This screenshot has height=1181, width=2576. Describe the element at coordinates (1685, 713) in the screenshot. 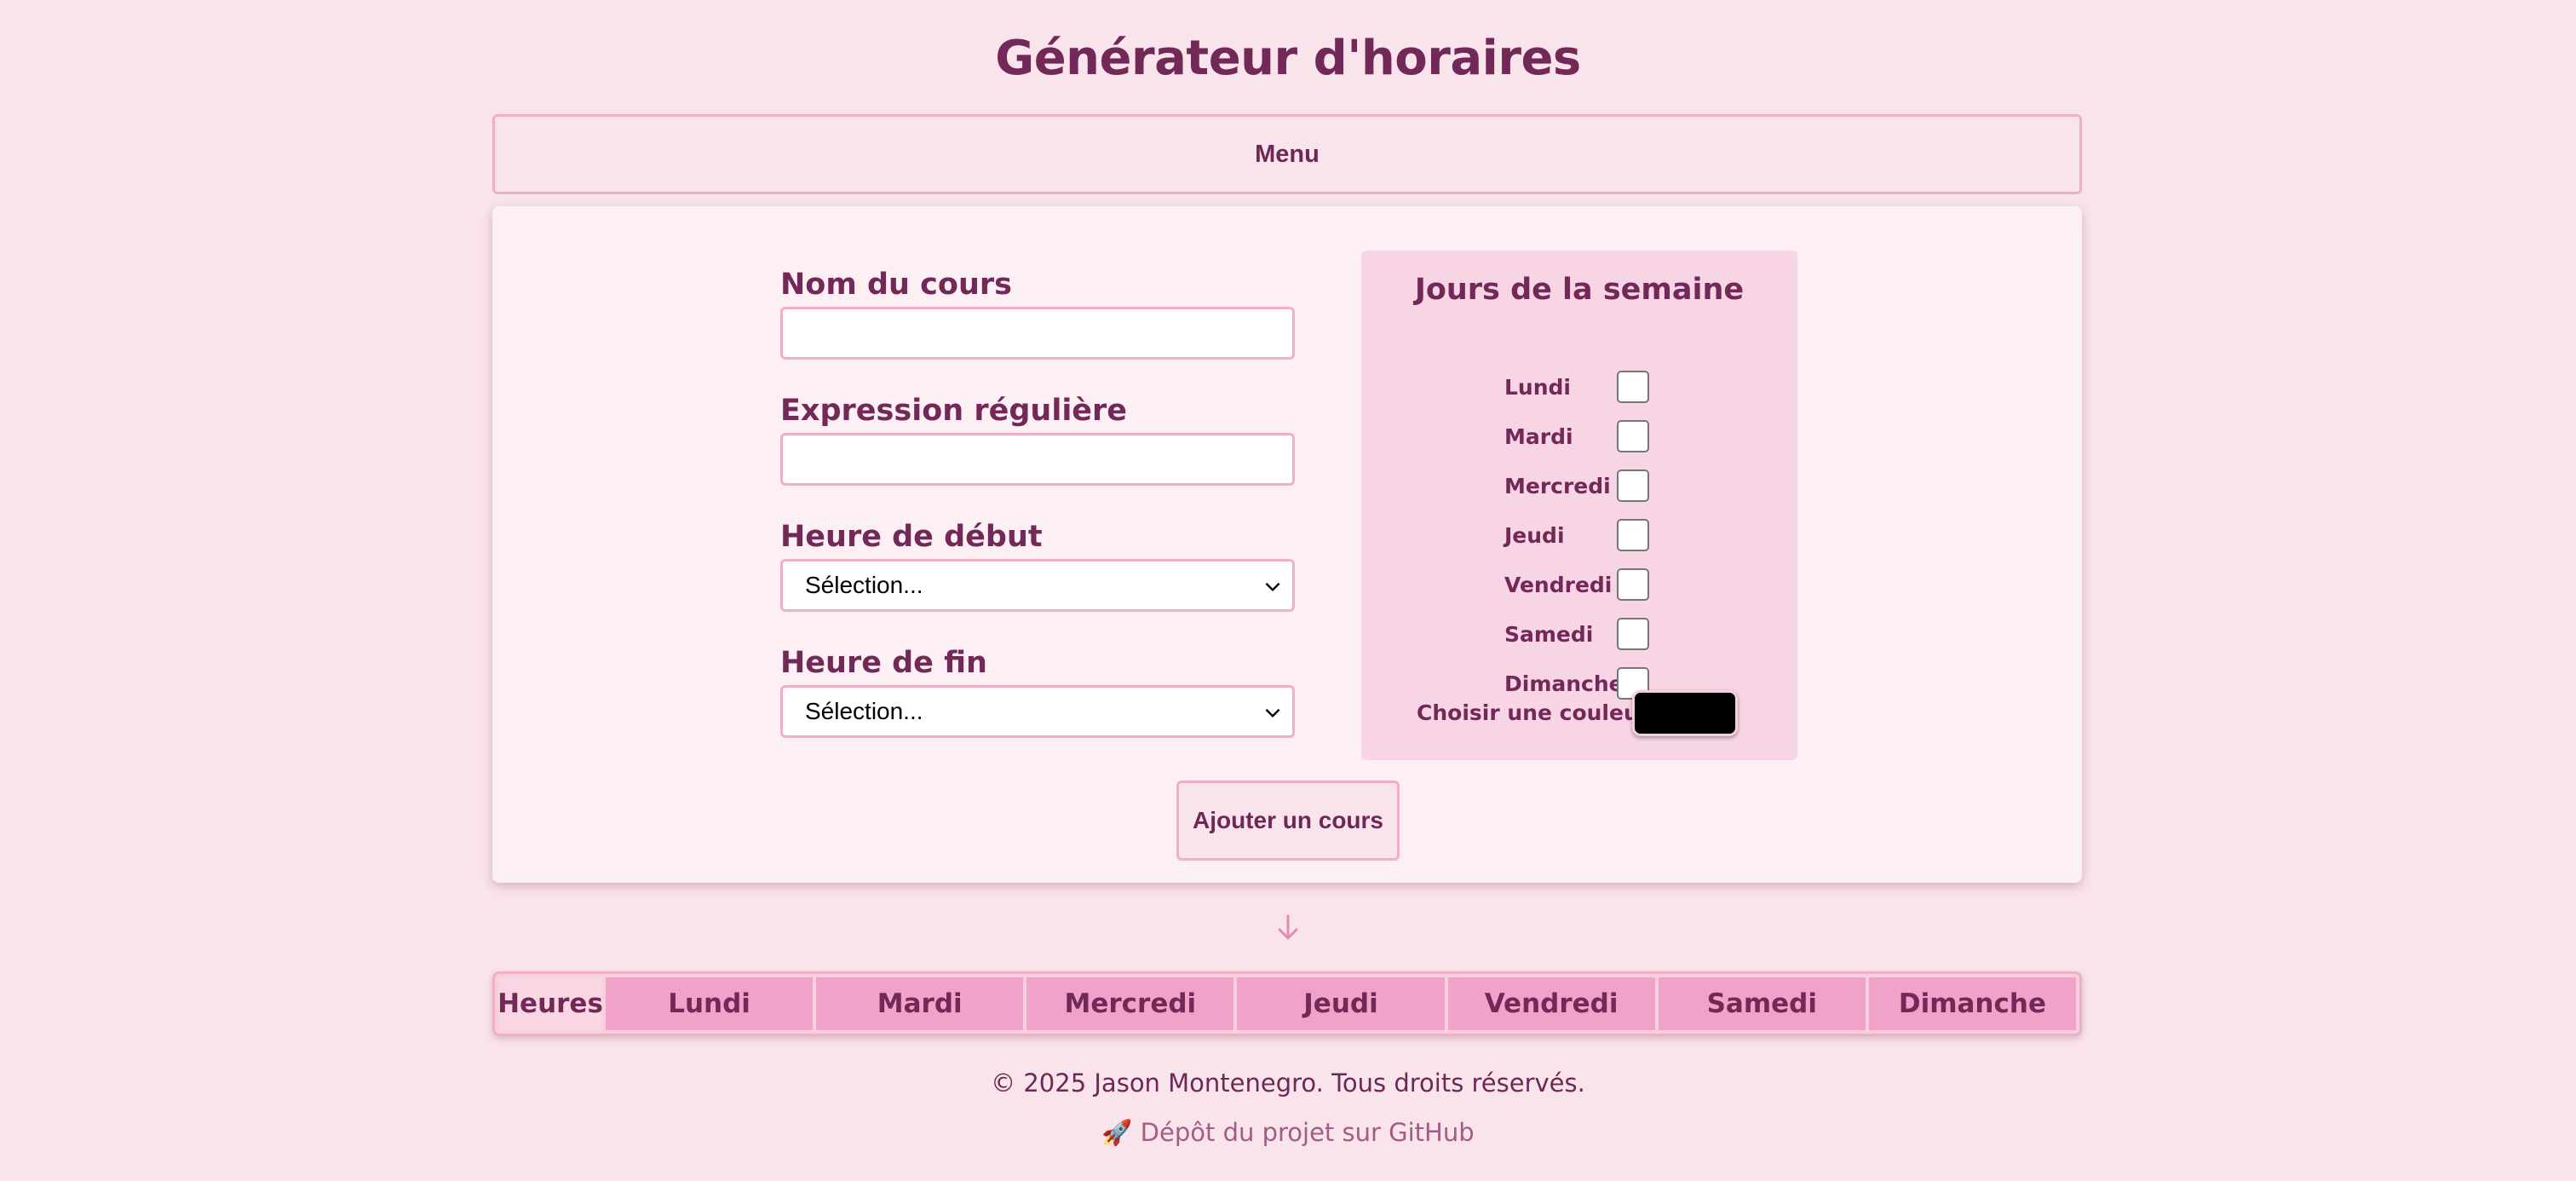

I see `color-picker` at that location.